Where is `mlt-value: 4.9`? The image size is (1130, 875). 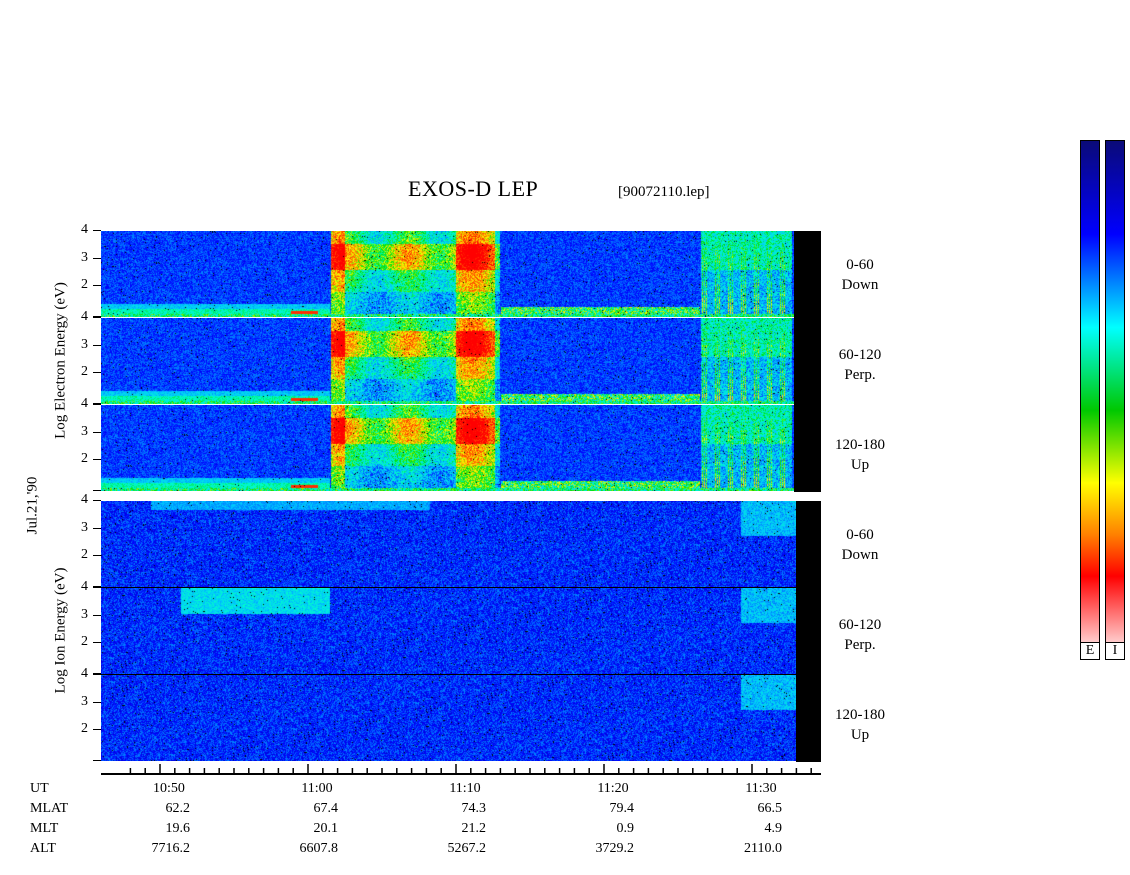
mlt-value: 4.9 is located at coordinates (773, 828).